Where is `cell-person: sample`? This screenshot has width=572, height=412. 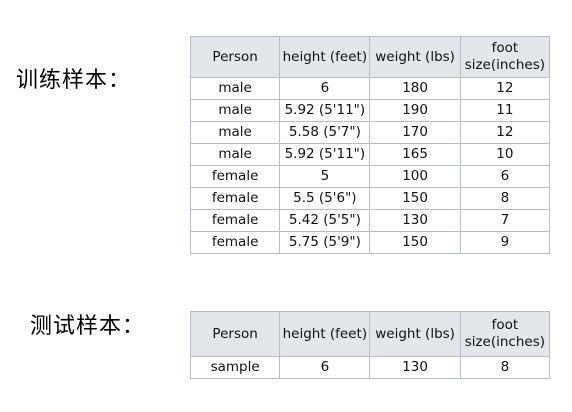 cell-person: sample is located at coordinates (235, 367).